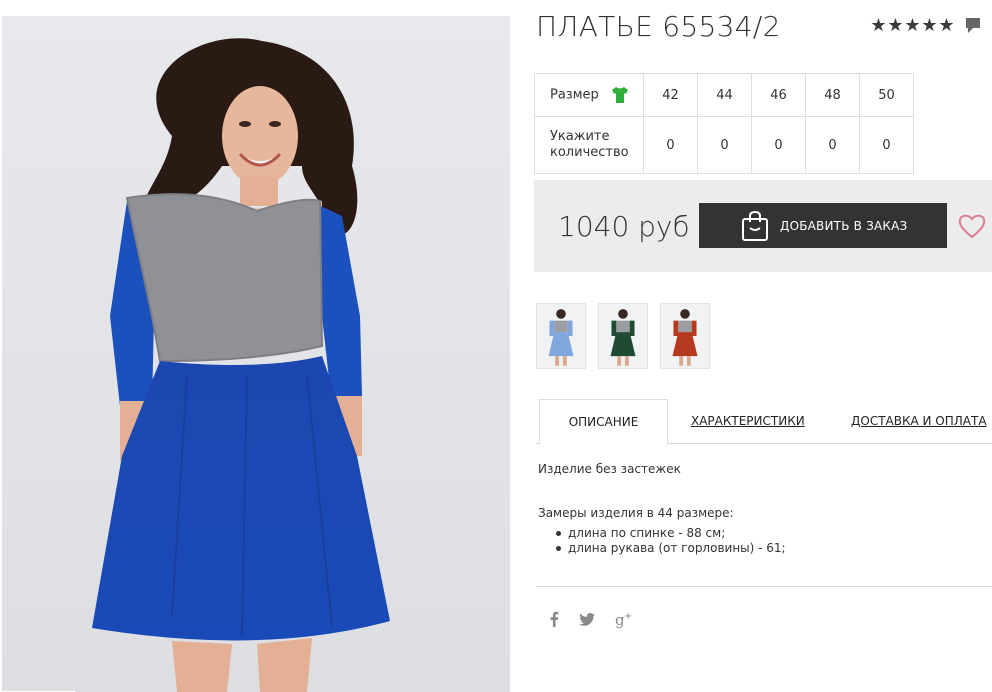 The height and width of the screenshot is (692, 992). I want to click on size-label-cell: Размер, so click(589, 95).